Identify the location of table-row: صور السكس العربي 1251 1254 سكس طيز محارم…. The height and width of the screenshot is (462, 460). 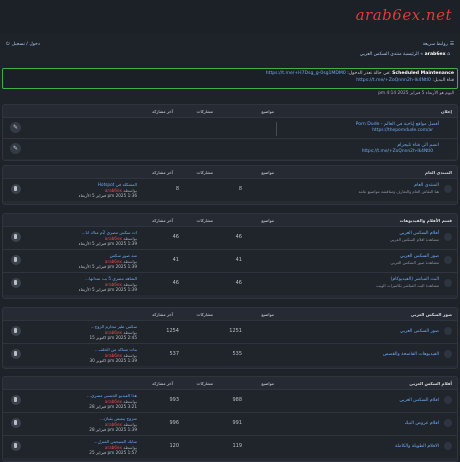
(230, 331).